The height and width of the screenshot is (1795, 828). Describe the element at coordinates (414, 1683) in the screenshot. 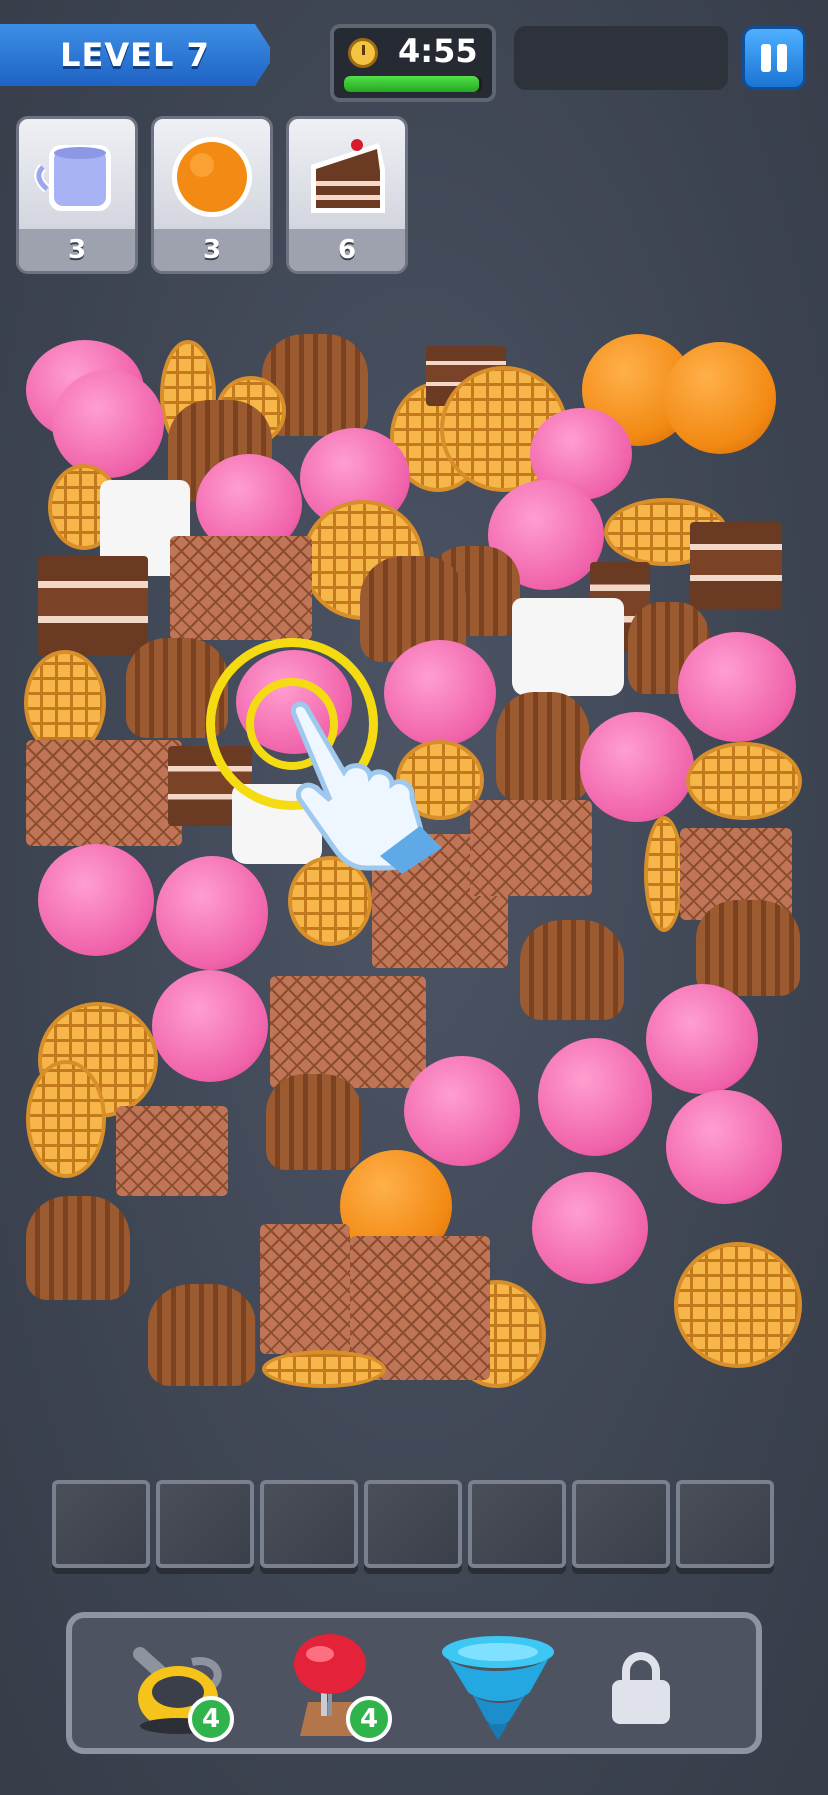

I see `booster-bar: 4 4` at that location.